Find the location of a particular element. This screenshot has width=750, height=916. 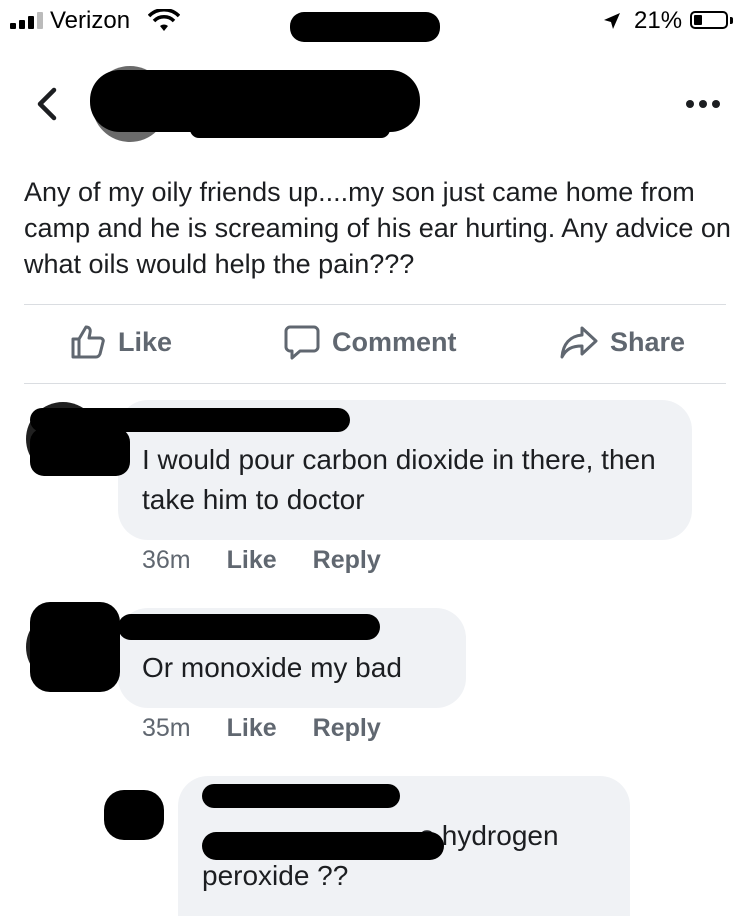

location-arrow-icon is located at coordinates (612, 21).